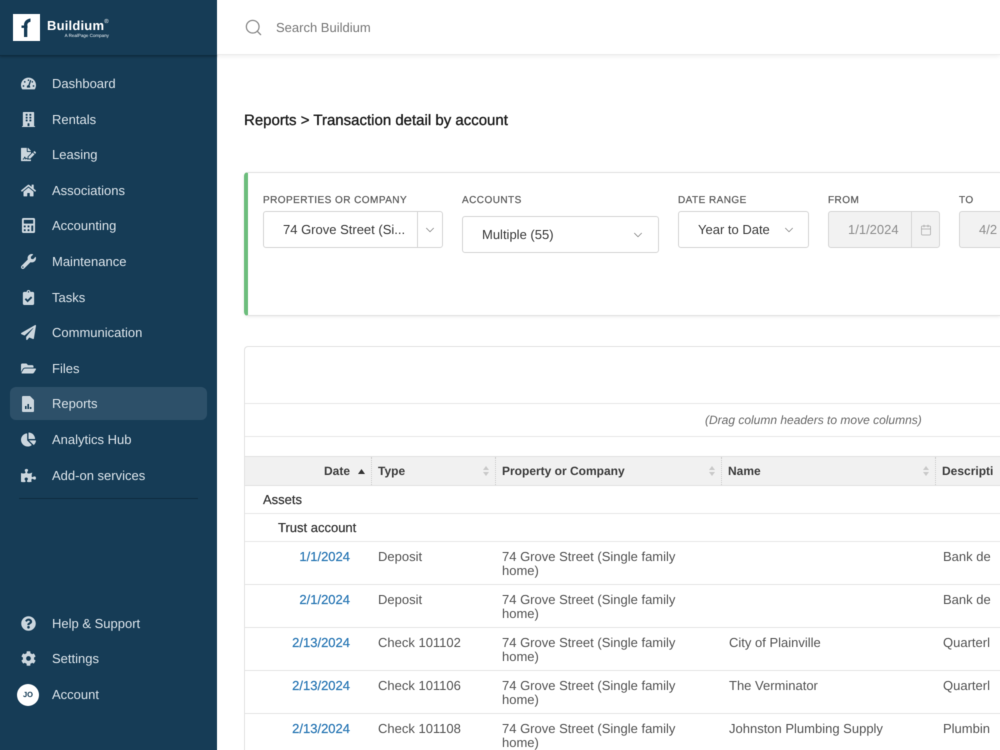 This screenshot has height=750, width=1000. Describe the element at coordinates (967, 471) in the screenshot. I see `column-header: Descripti` at that location.